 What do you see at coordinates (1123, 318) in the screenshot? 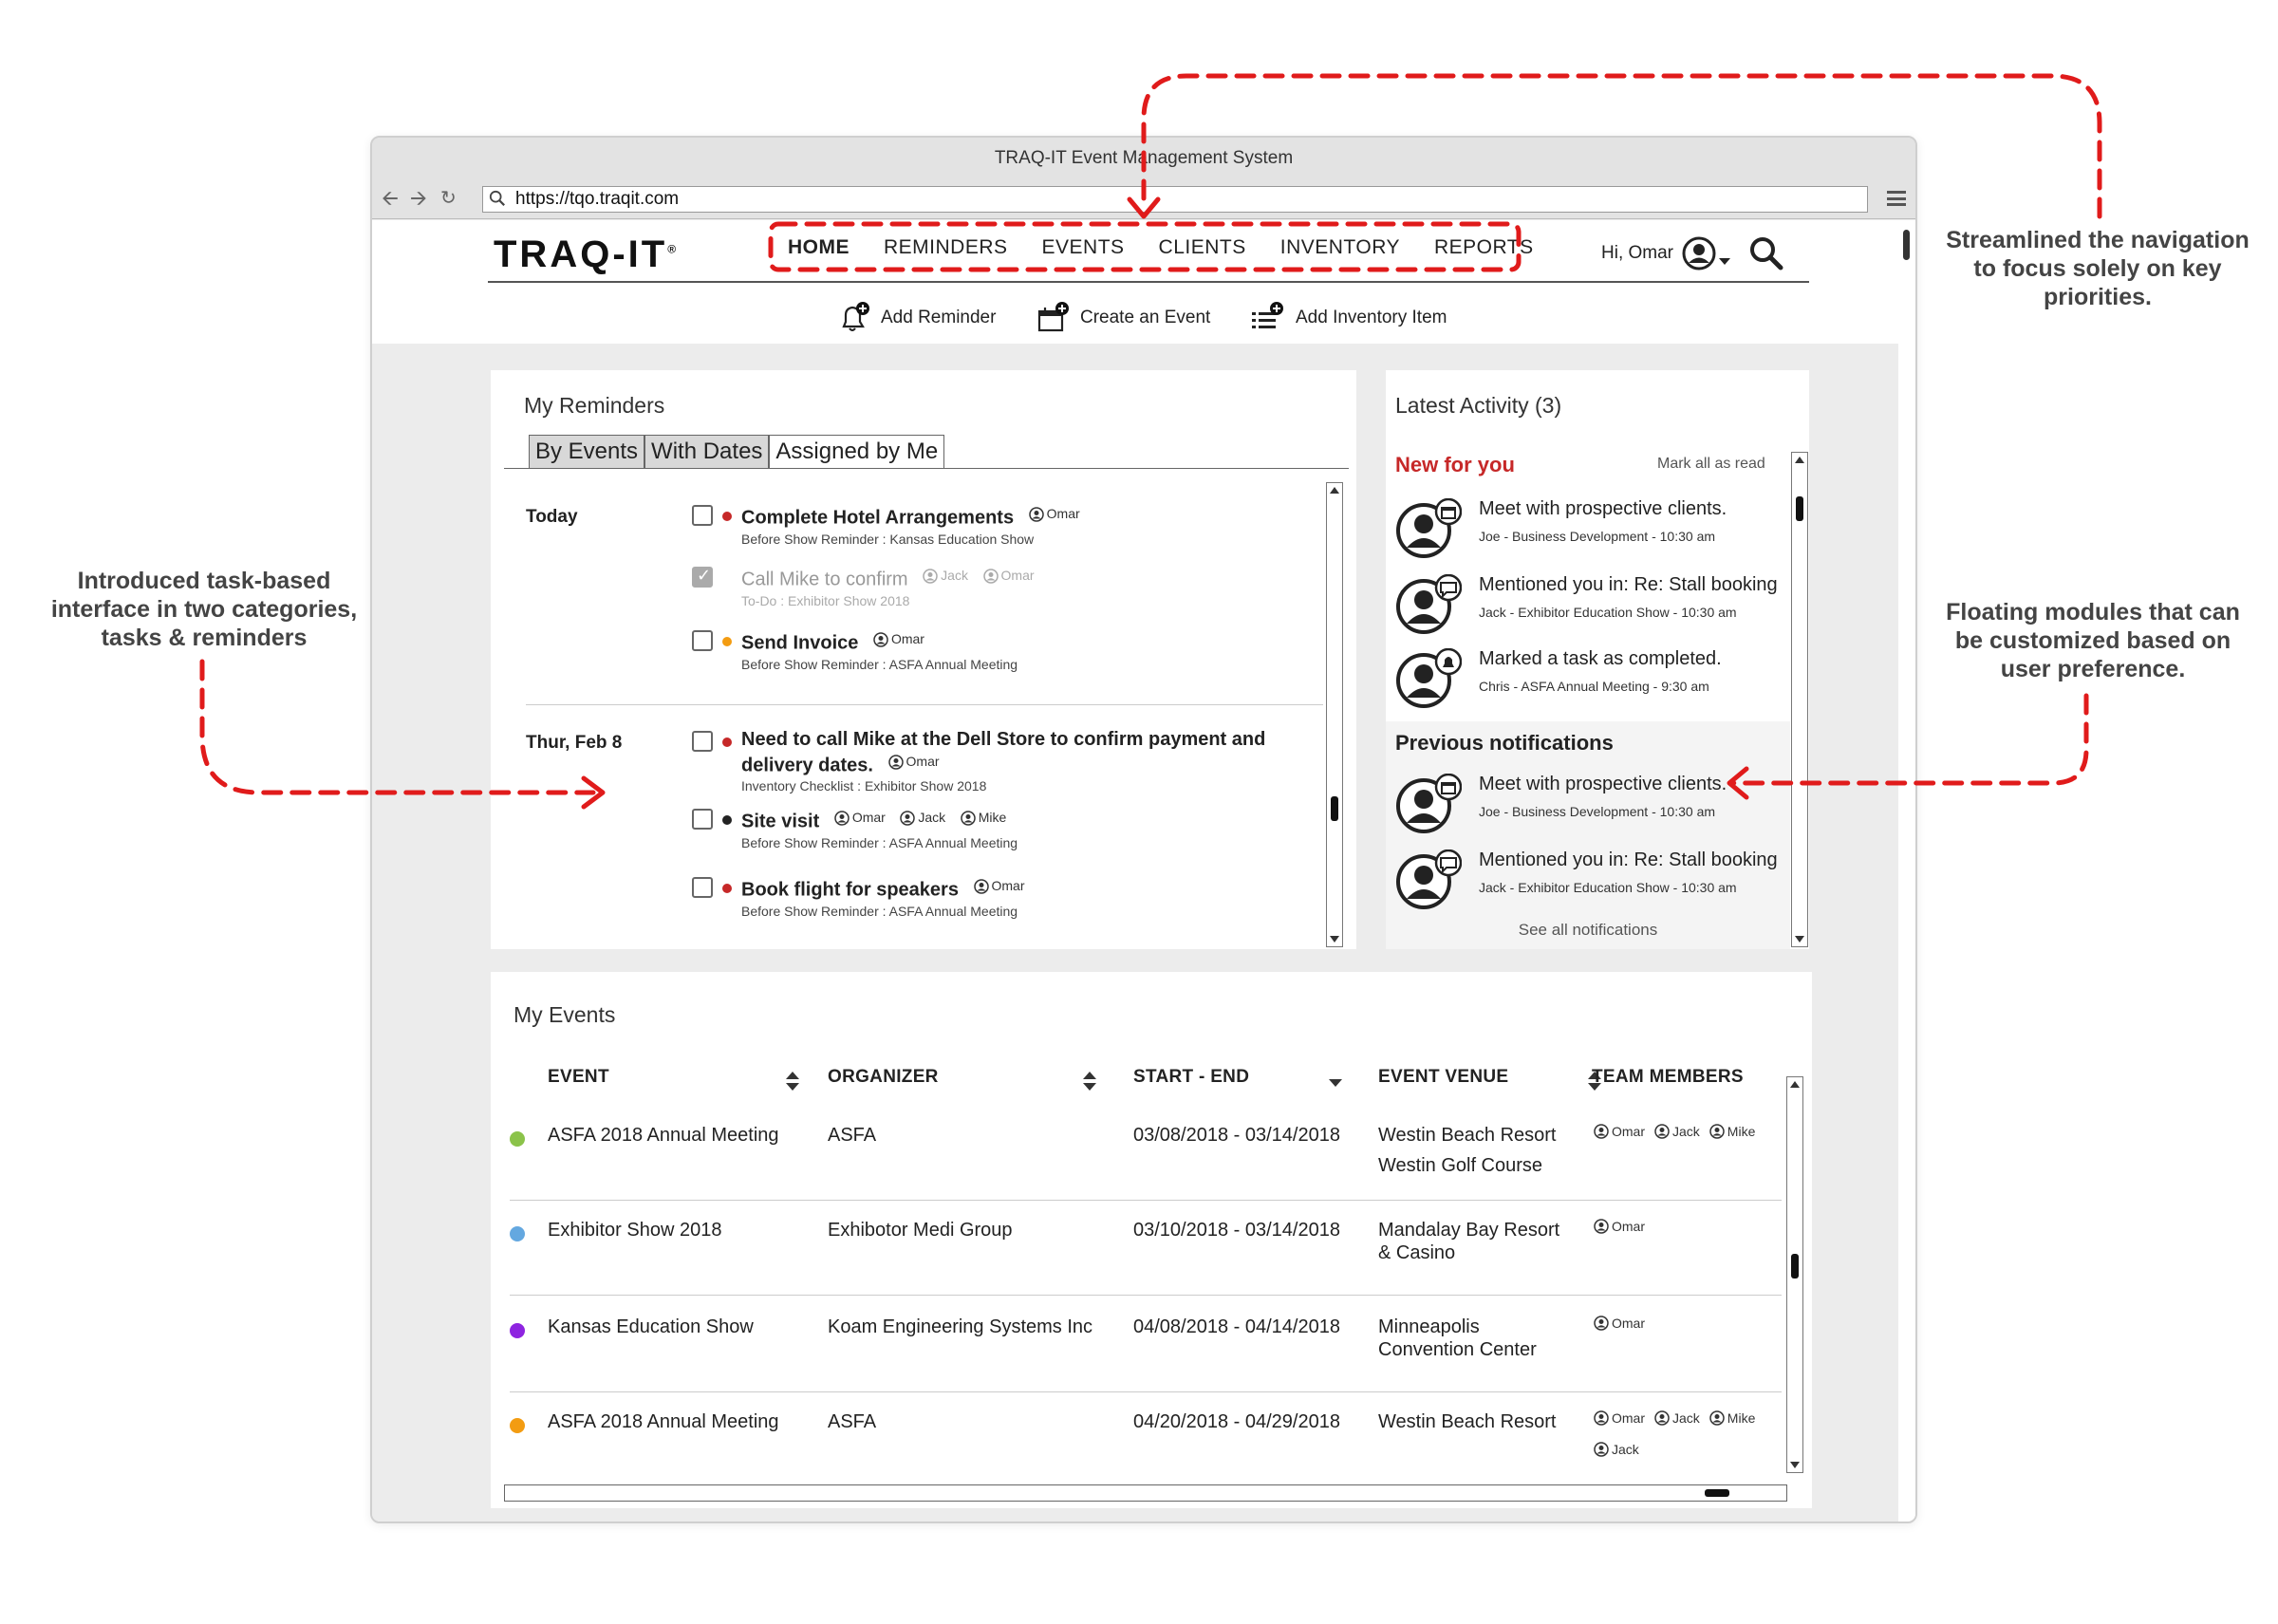
I see `create-event-button: Create an Event` at bounding box center [1123, 318].